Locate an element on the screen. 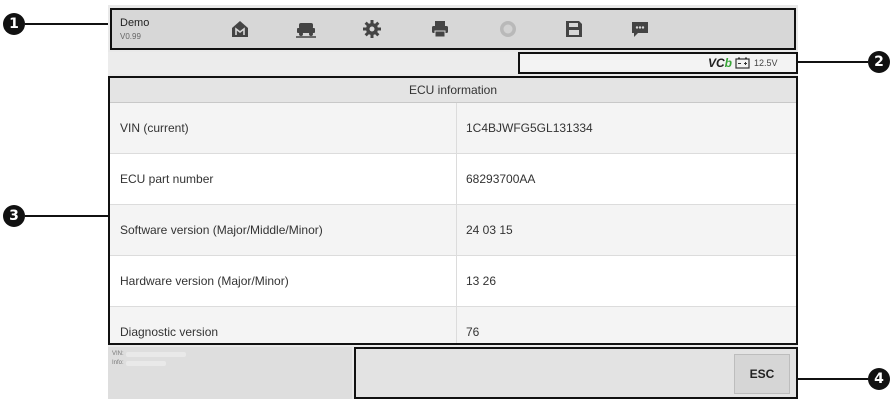  data-logging-icon is located at coordinates (640, 29).